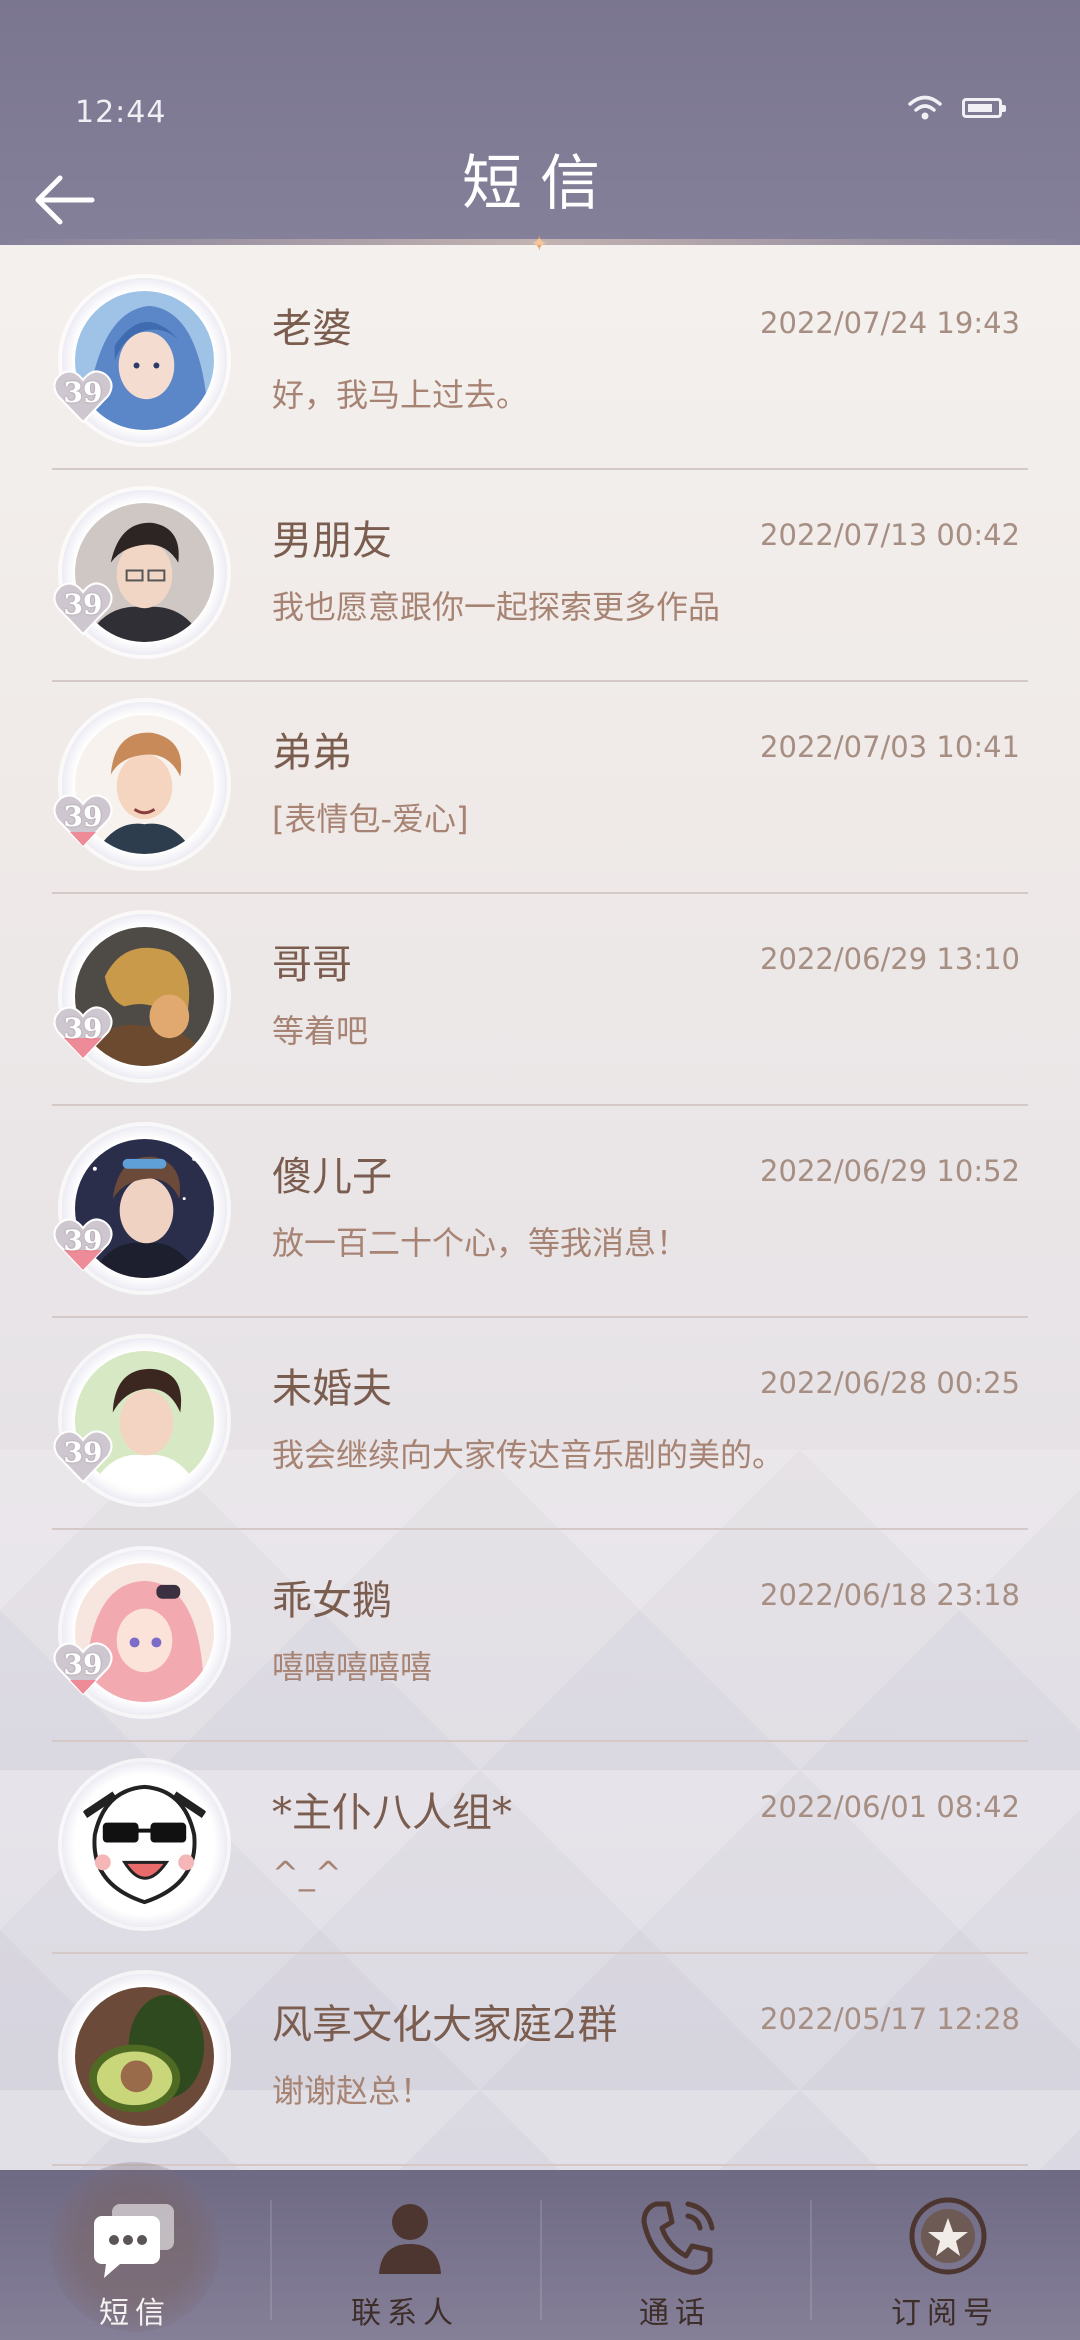  Describe the element at coordinates (678, 2238) in the screenshot. I see `phone-icon` at that location.